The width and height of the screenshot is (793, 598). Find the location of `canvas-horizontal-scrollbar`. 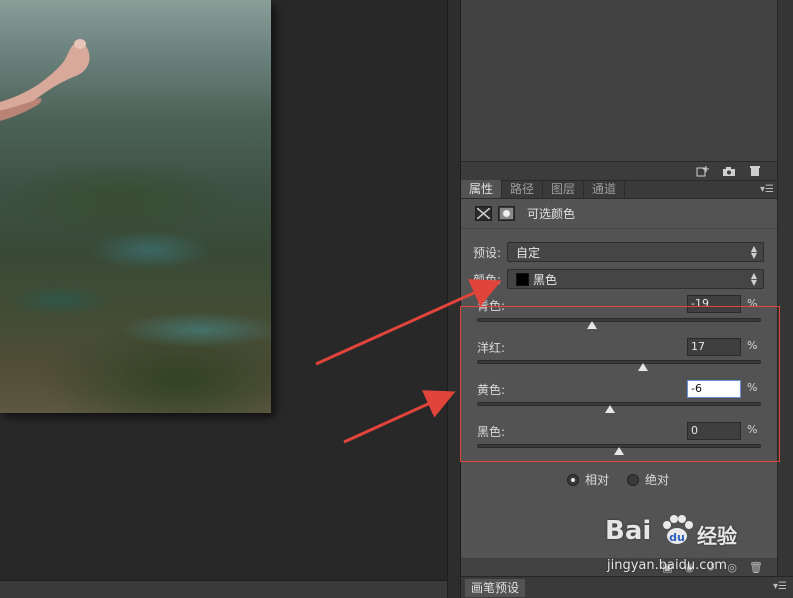

canvas-horizontal-scrollbar is located at coordinates (223, 589).